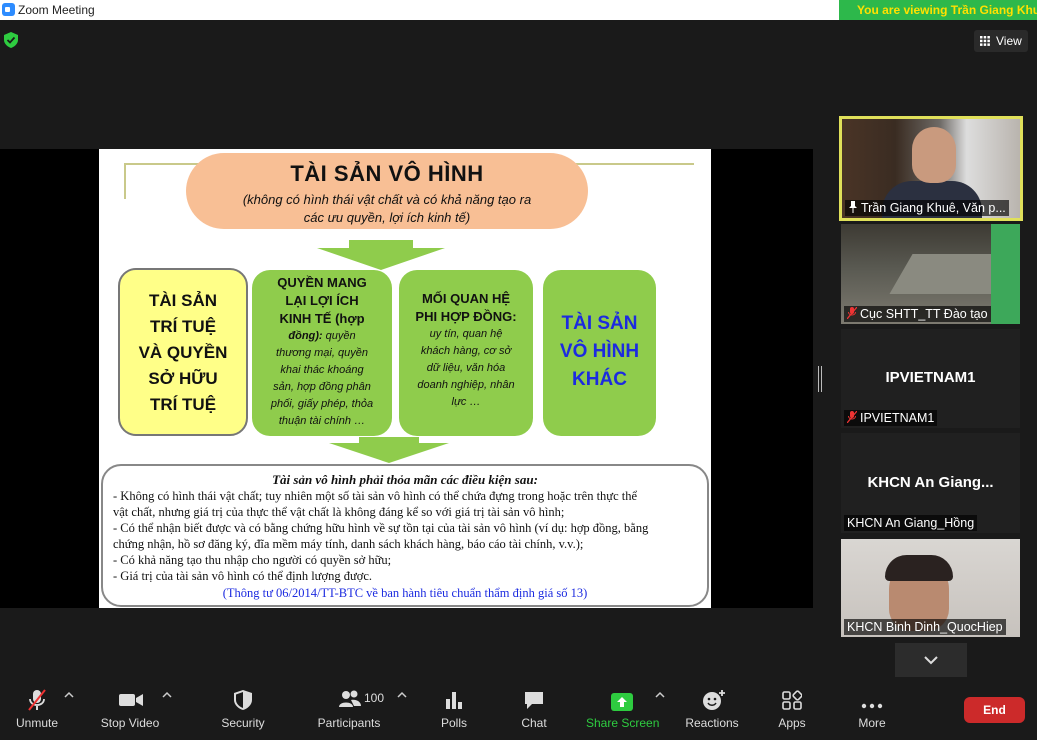 Image resolution: width=1037 pixels, height=740 pixels. Describe the element at coordinates (69, 710) in the screenshot. I see `audio-options-button` at that location.